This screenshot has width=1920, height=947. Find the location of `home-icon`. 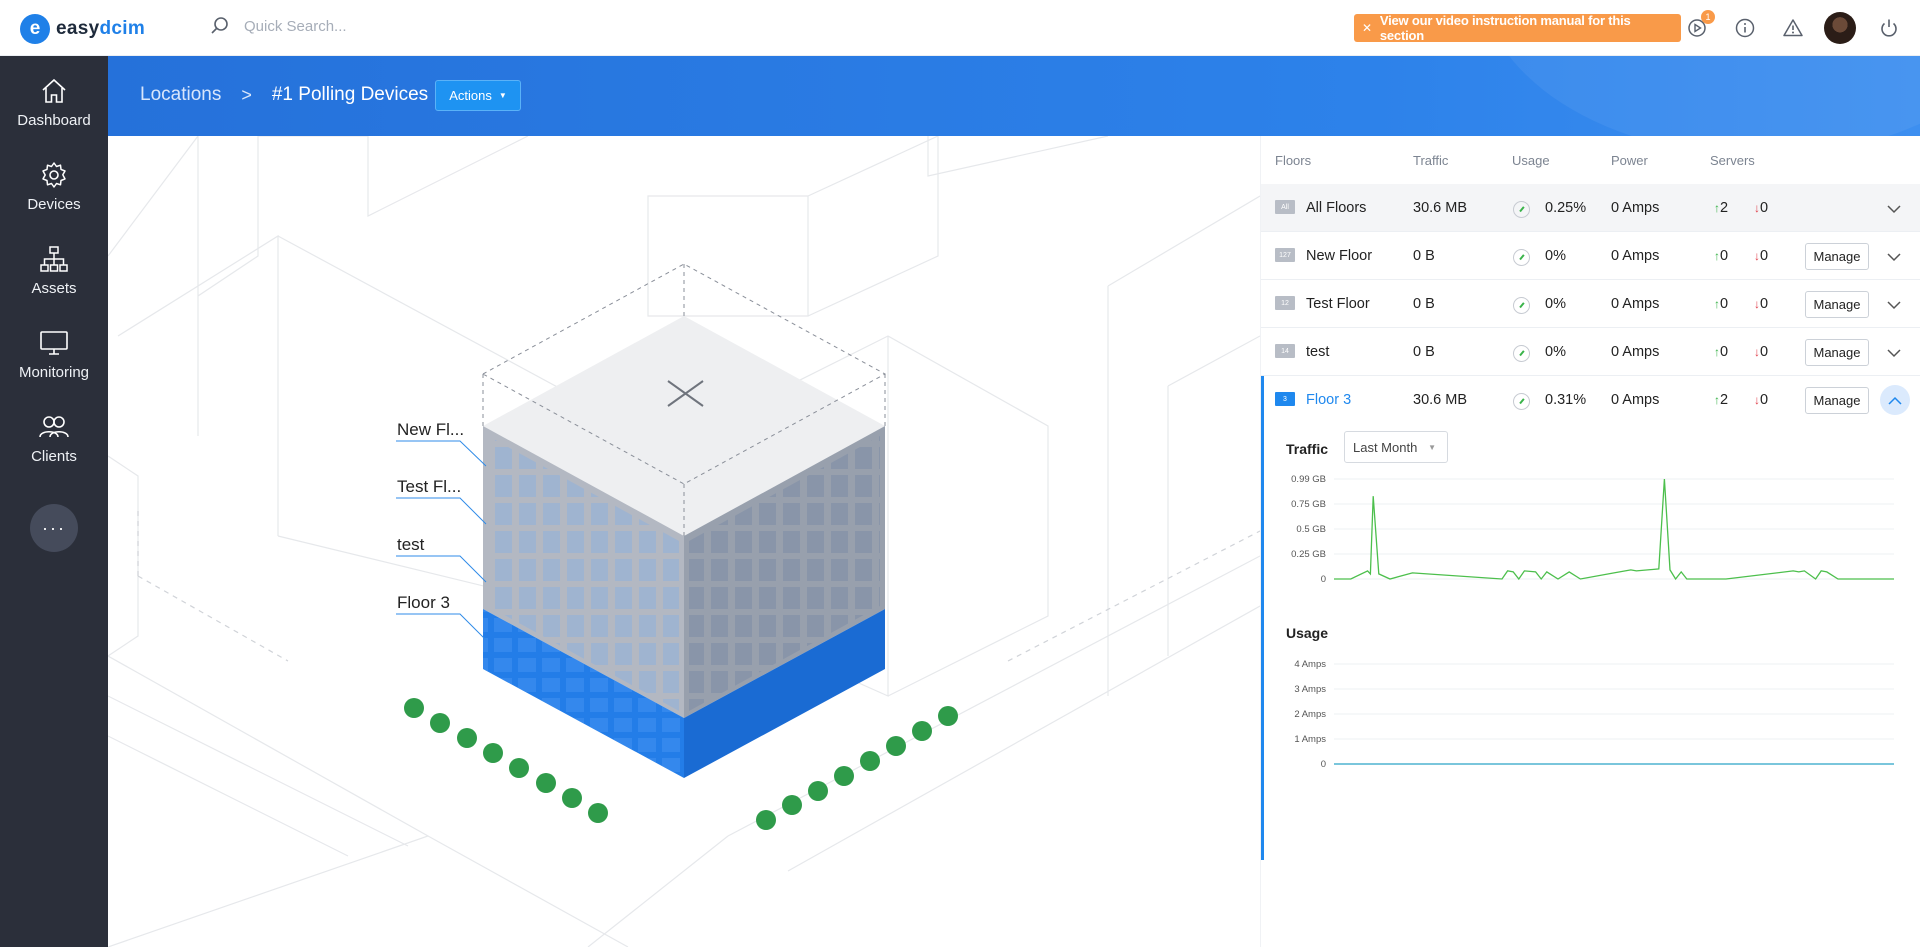

home-icon is located at coordinates (54, 90).